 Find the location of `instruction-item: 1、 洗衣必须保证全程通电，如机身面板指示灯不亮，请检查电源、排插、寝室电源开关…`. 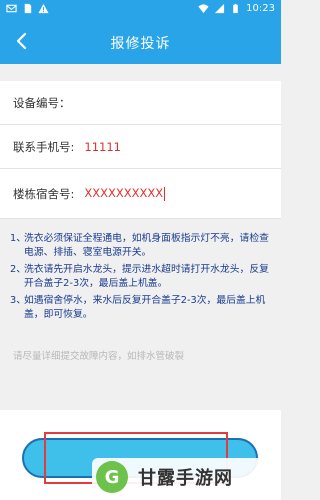

instruction-item: 1、 洗衣必须保证全程通电，如机身面板指示灯不亮，请检查电源、排插、寝室电源开关… is located at coordinates (142, 246).